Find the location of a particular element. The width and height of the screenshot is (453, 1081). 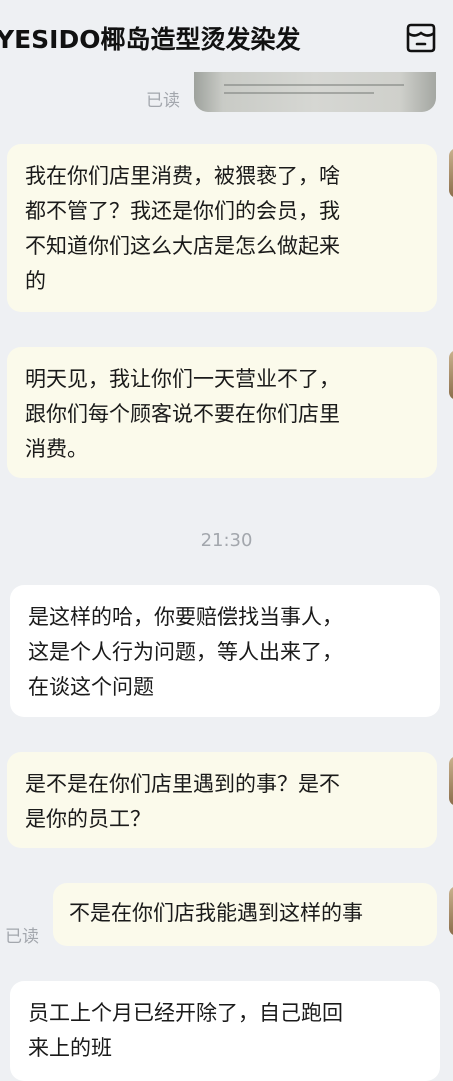

message-line: 这是个人行为问题，等人出来了， is located at coordinates (185, 652).